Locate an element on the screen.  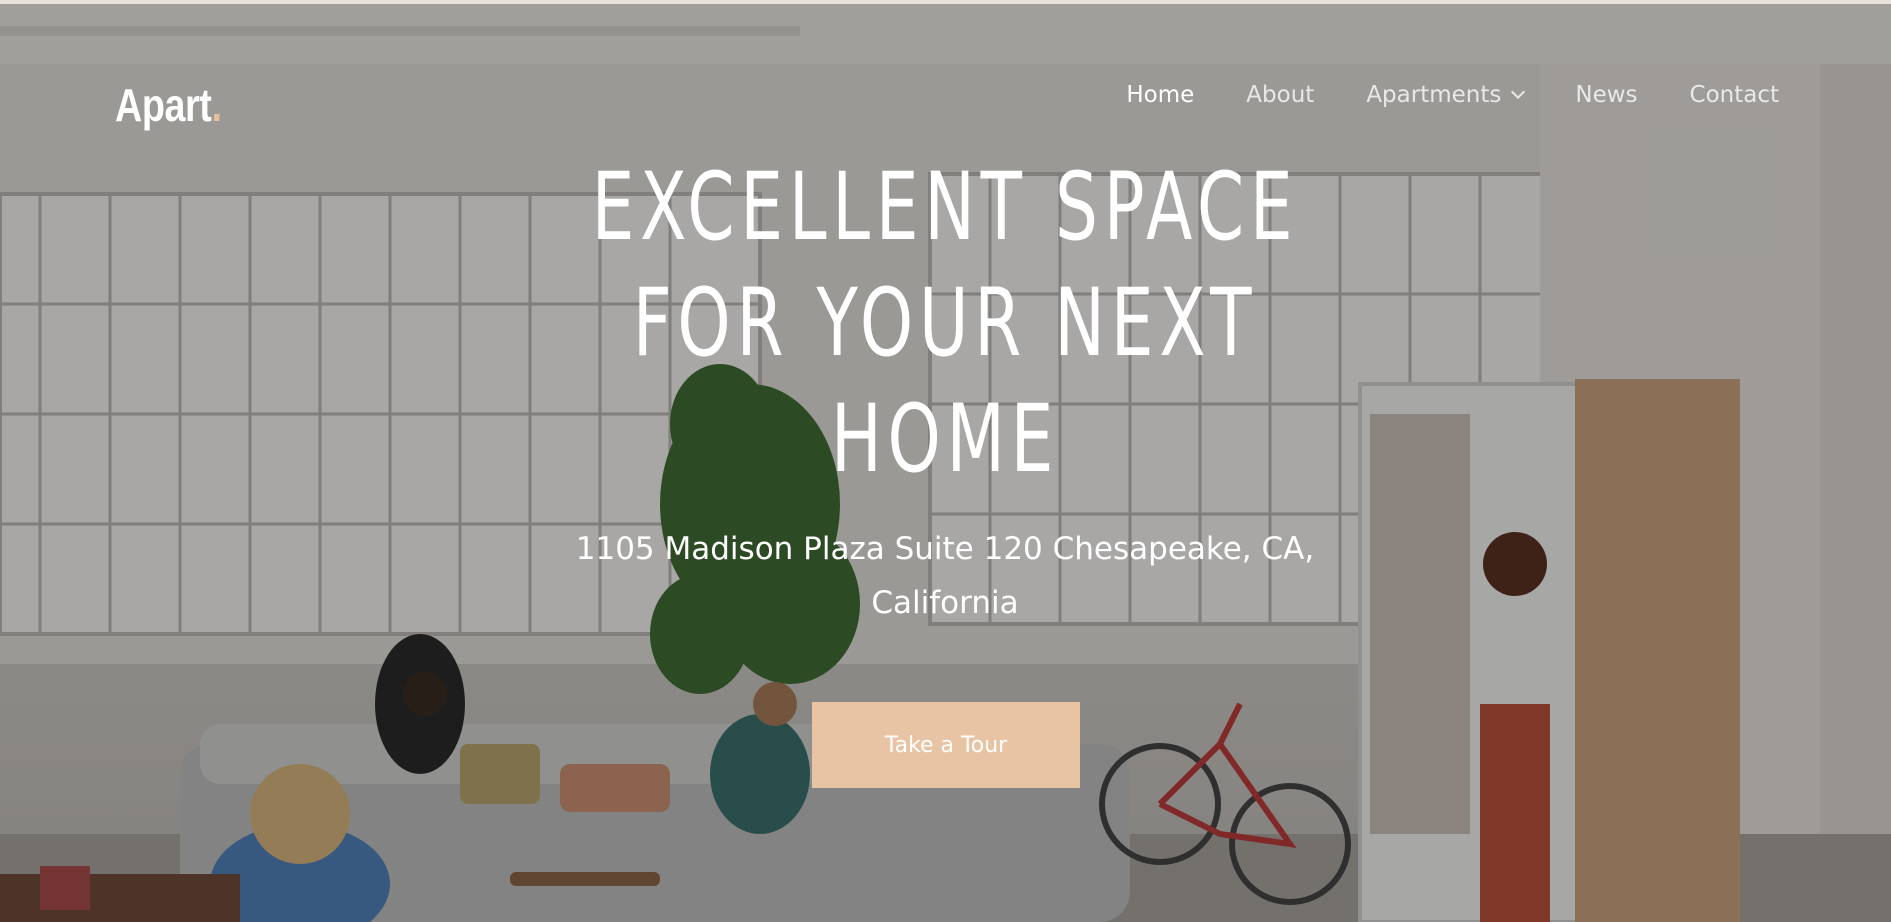
address-line: California is located at coordinates (945, 603).